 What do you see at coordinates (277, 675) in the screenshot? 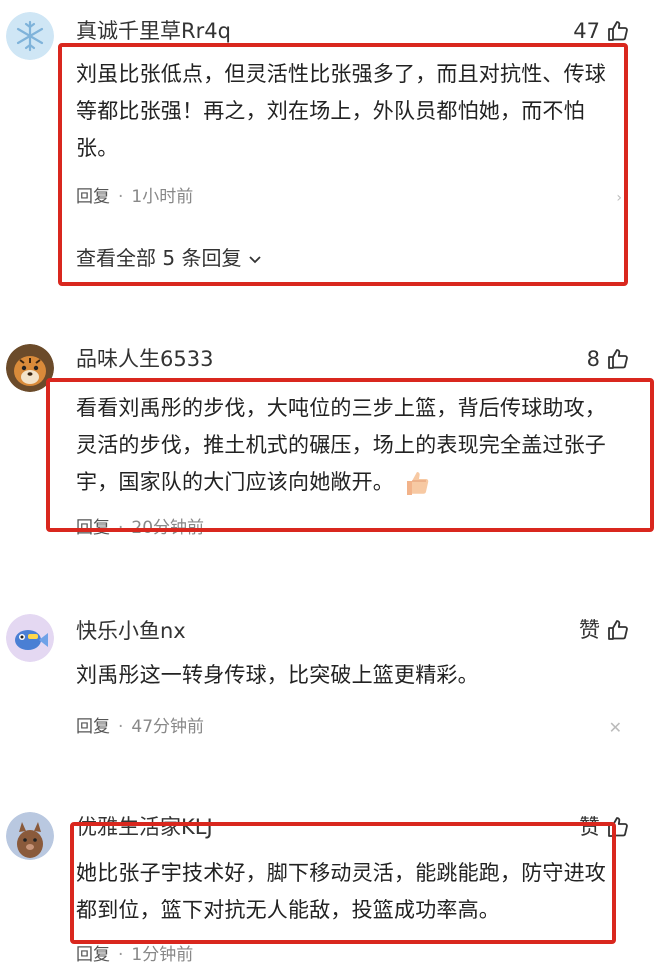
I see `comment-text: 刘禹彤这一转身传球，比突破上篮更精彩。` at bounding box center [277, 675].